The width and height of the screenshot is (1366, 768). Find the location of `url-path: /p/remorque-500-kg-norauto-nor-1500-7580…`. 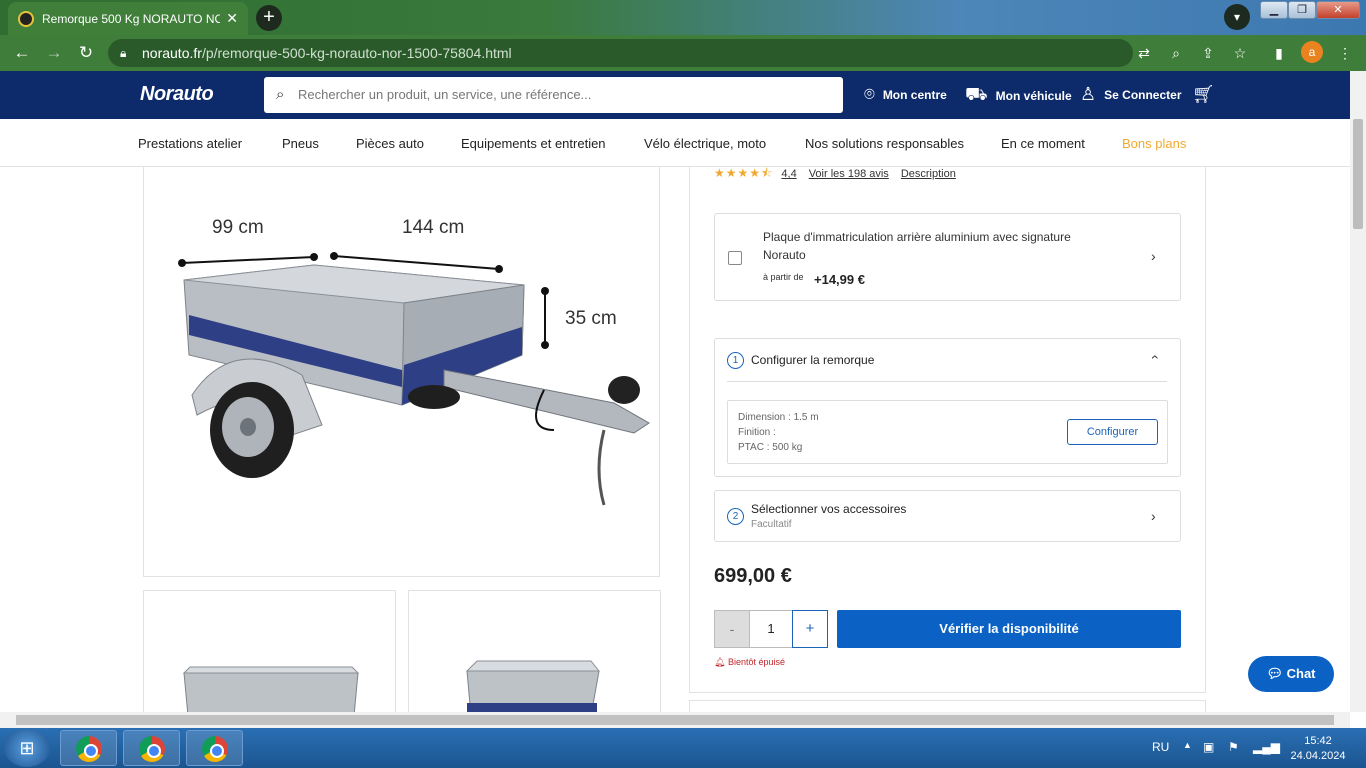

url-path: /p/remorque-500-kg-norauto-nor-1500-7580… is located at coordinates (356, 53).